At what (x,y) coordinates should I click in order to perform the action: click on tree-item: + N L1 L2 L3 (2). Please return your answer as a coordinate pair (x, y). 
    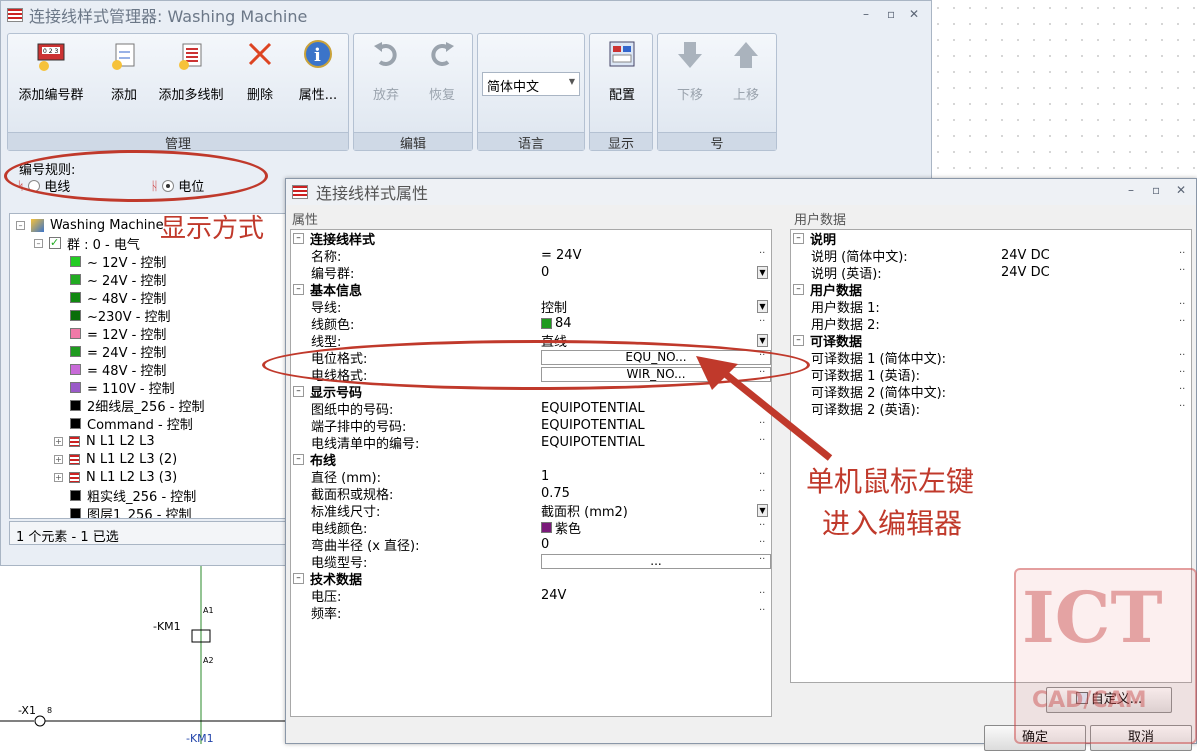
    Looking at the image, I should click on (115, 459).